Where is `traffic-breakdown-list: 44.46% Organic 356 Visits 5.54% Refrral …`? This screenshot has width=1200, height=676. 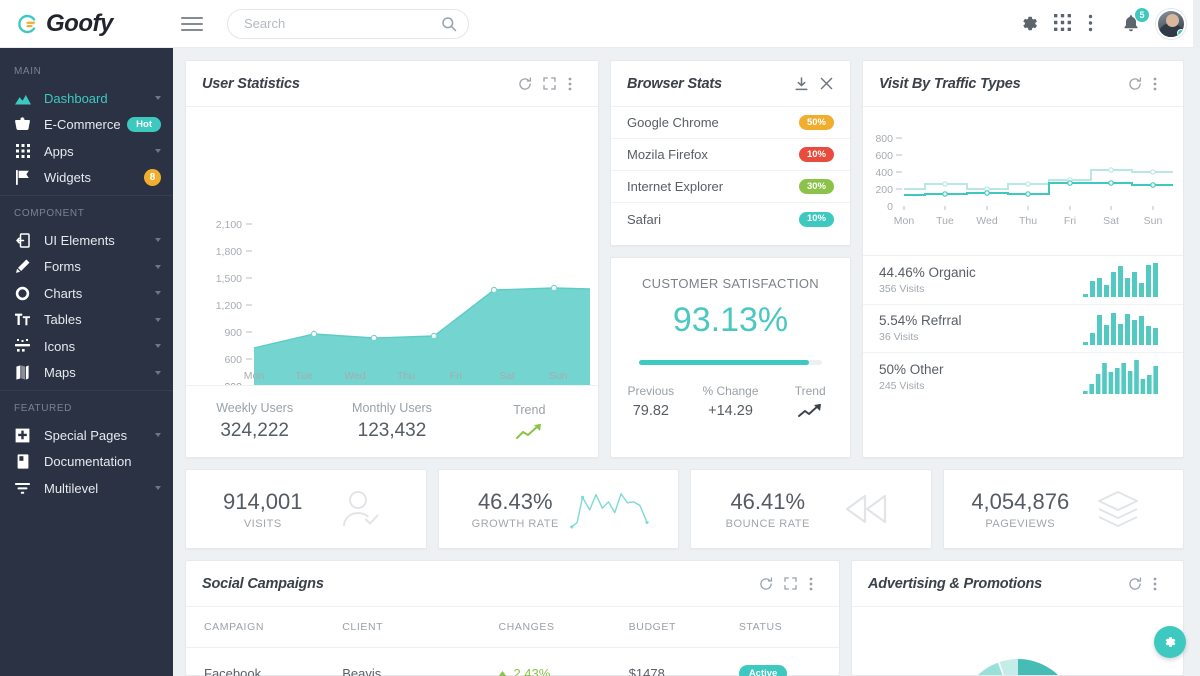 traffic-breakdown-list: 44.46% Organic 356 Visits 5.54% Refrral … is located at coordinates (1023, 328).